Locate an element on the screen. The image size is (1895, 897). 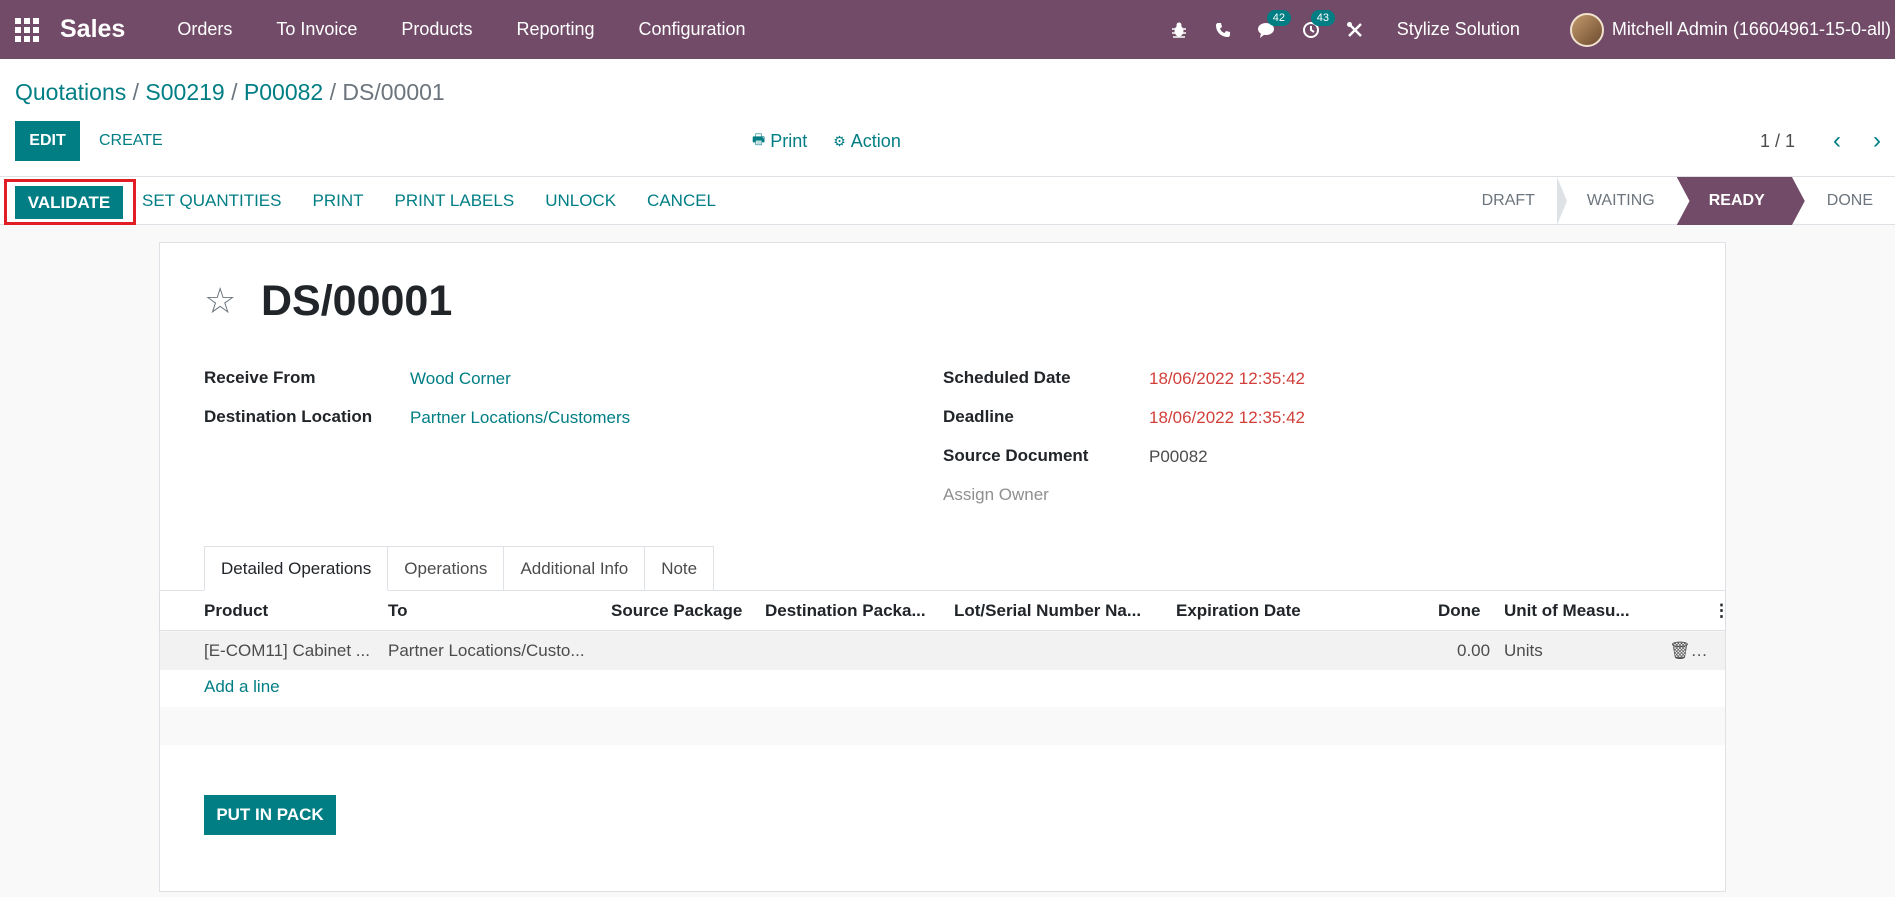
add-line-link: Add a line is located at coordinates (242, 687).